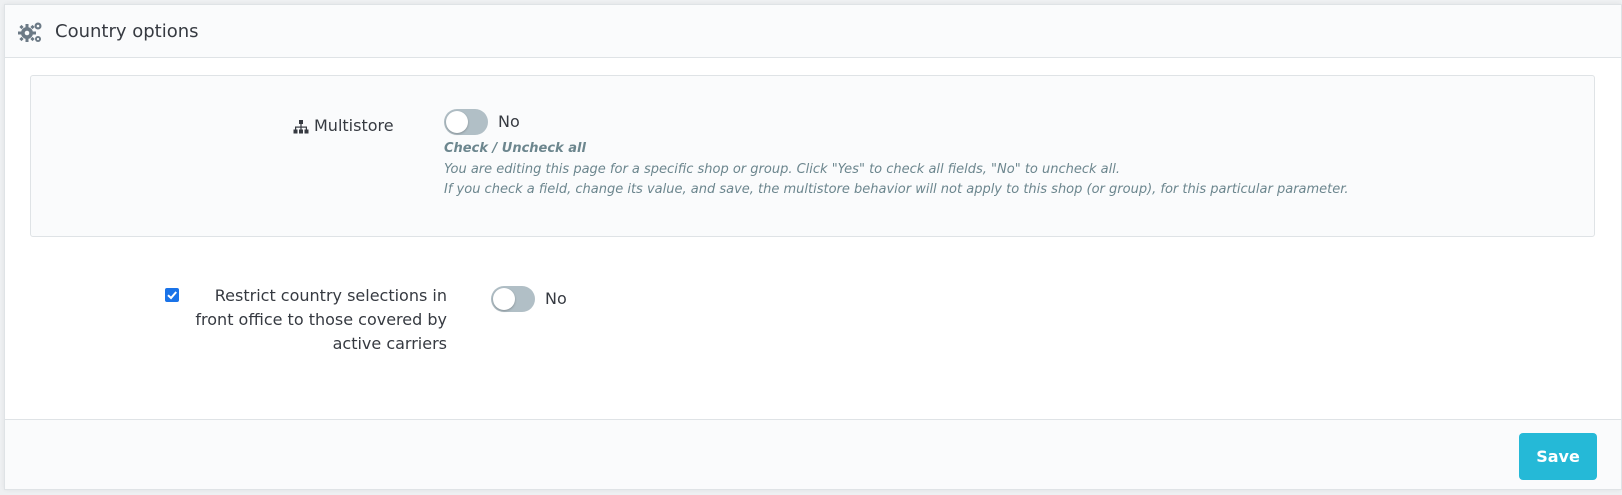  I want to click on restrict-country-toggle, so click(513, 299).